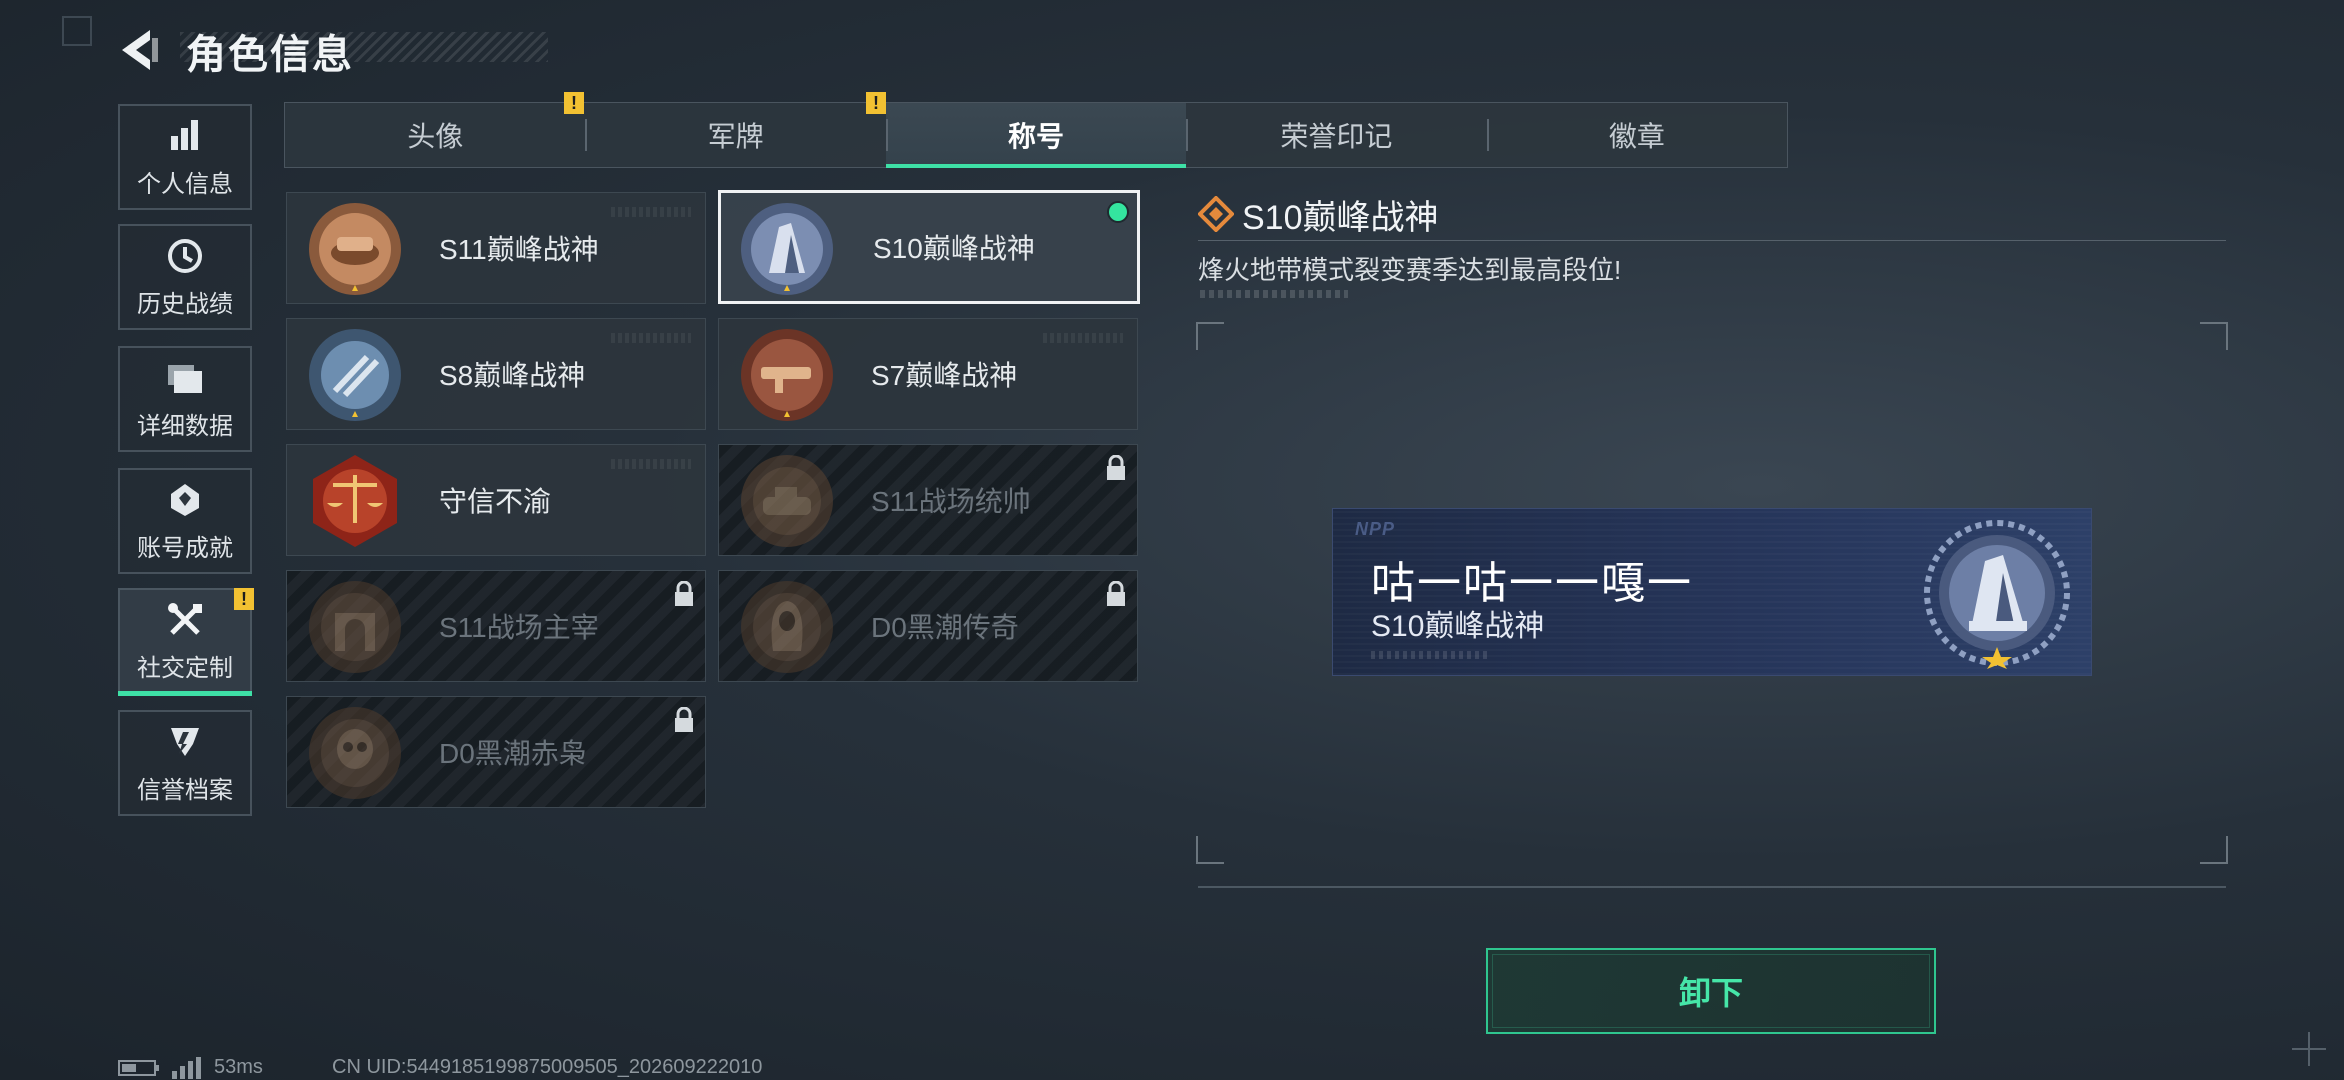 The width and height of the screenshot is (2344, 1080). Describe the element at coordinates (787, 627) in the screenshot. I see `hooded-figure-medal-icon` at that location.